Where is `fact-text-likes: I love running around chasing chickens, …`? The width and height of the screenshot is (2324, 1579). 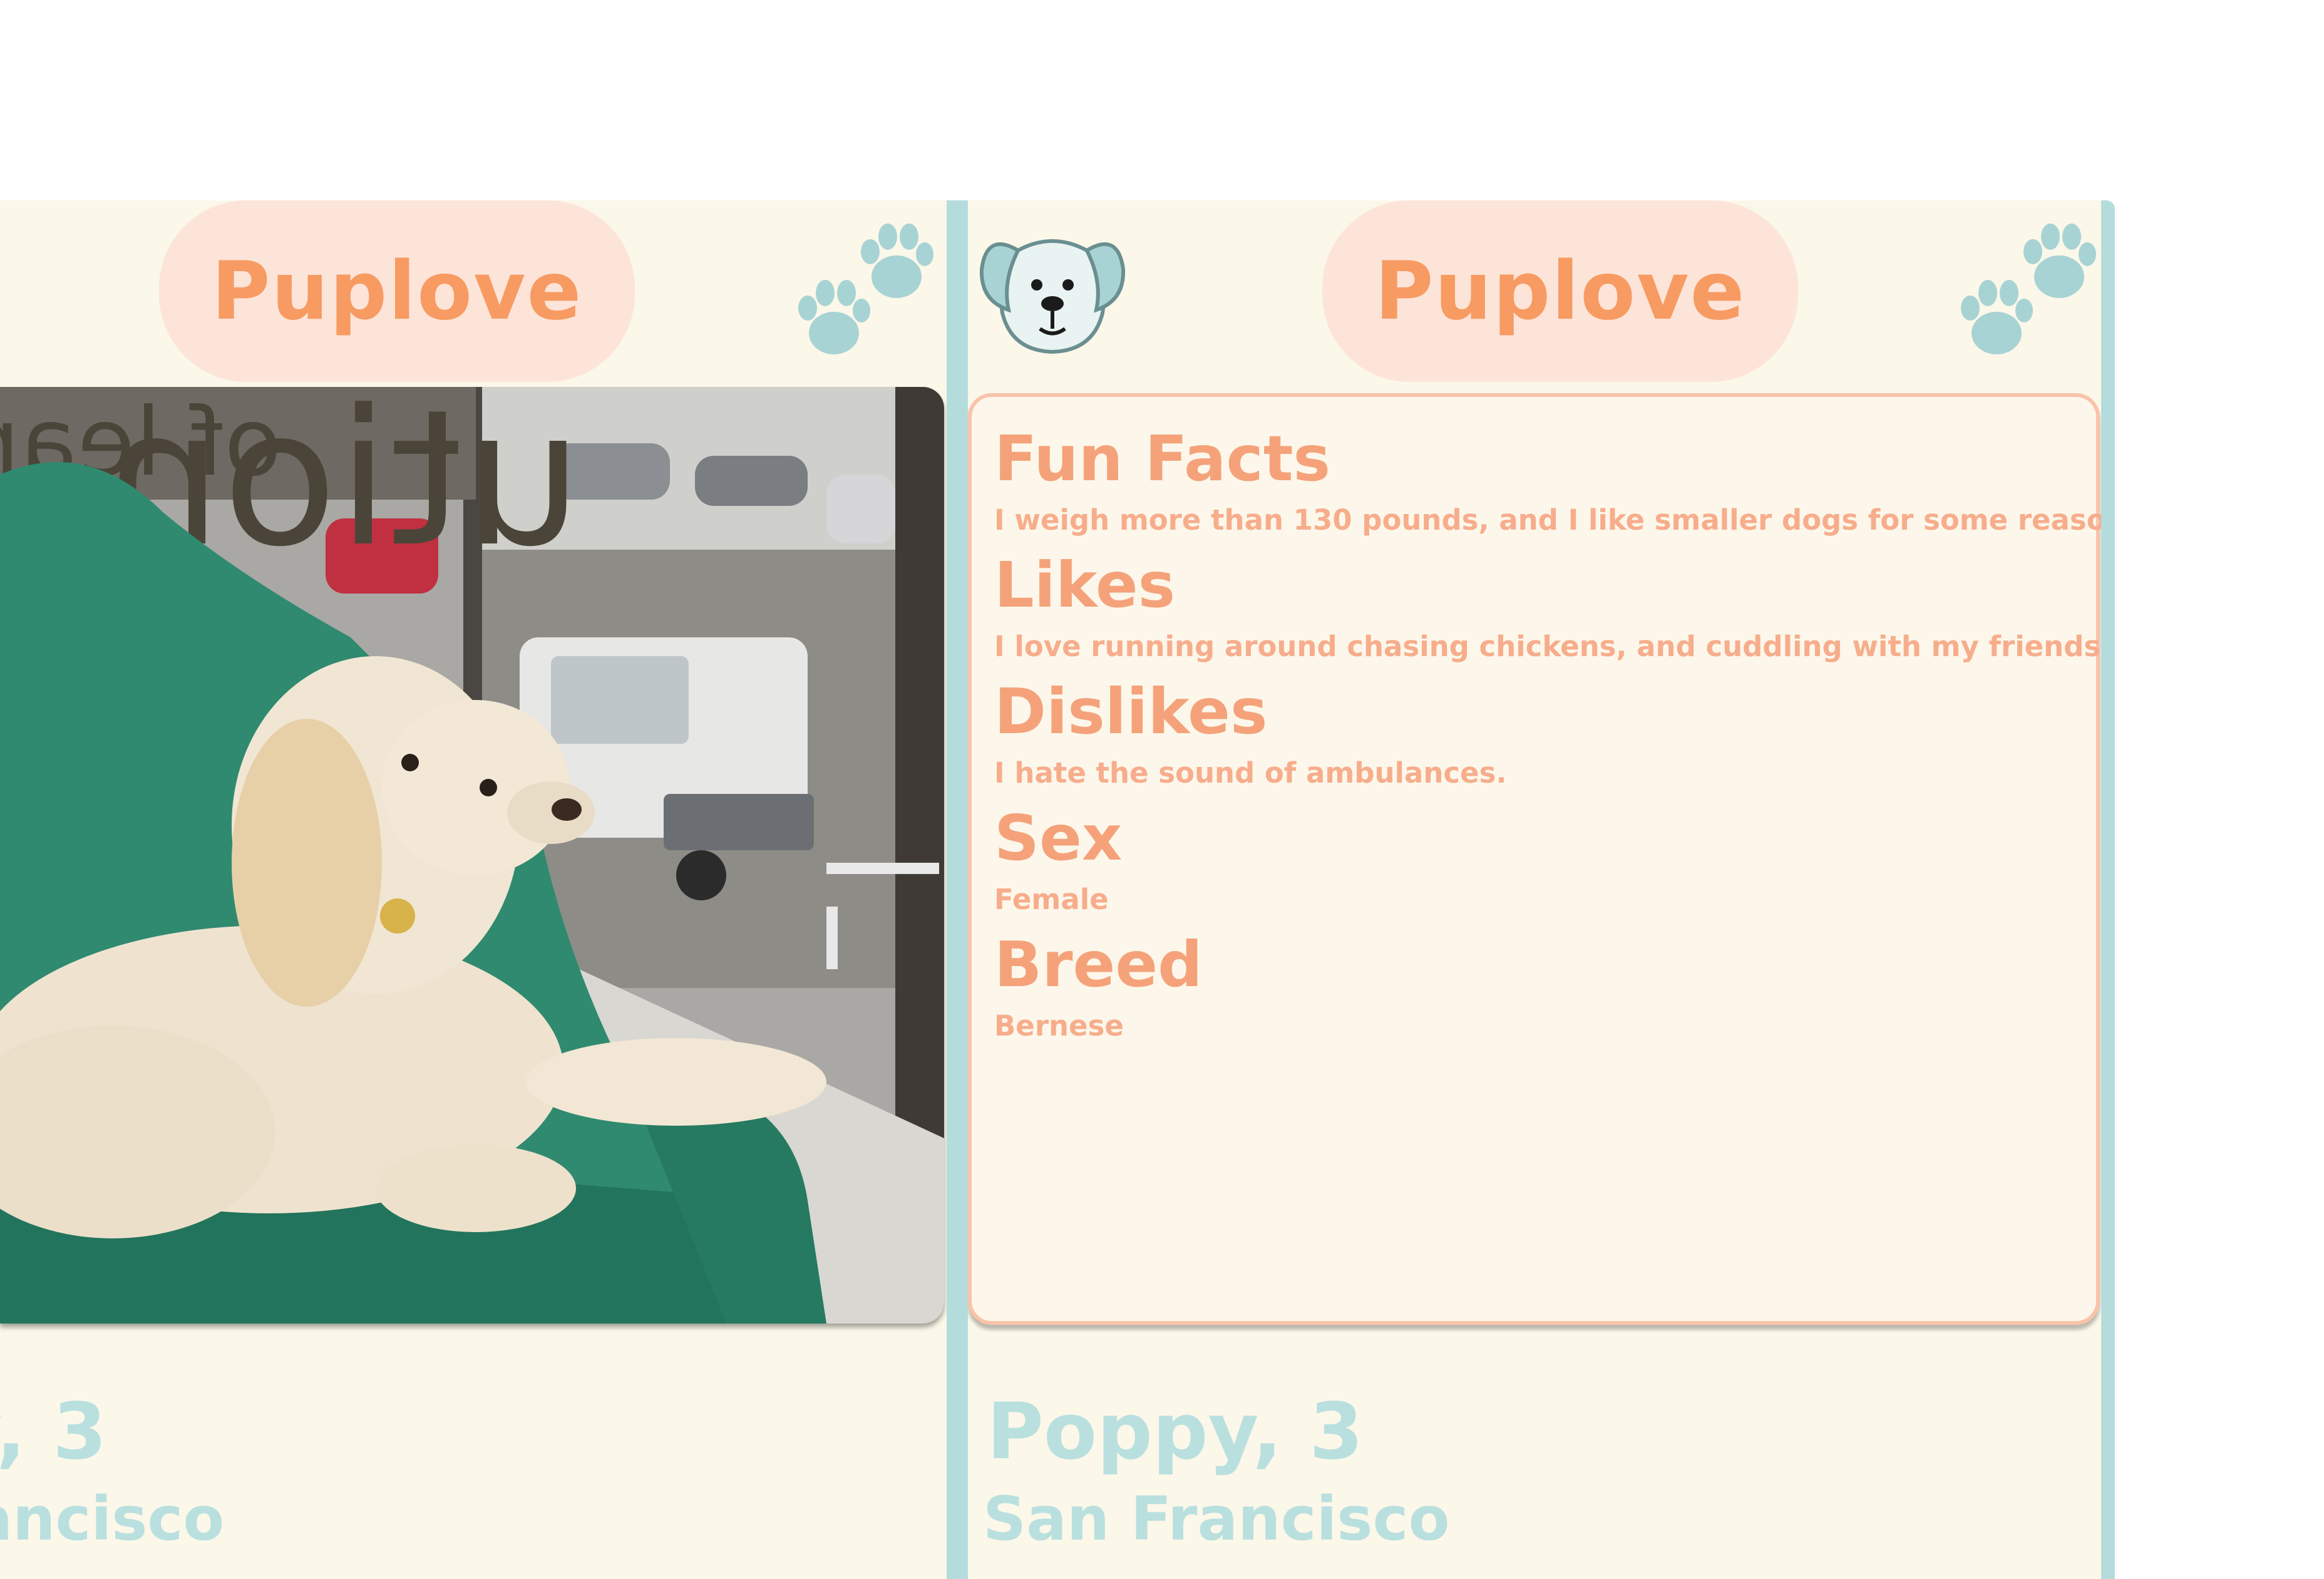
fact-text-likes: I love running around chasing chickens, … is located at coordinates (1554, 646).